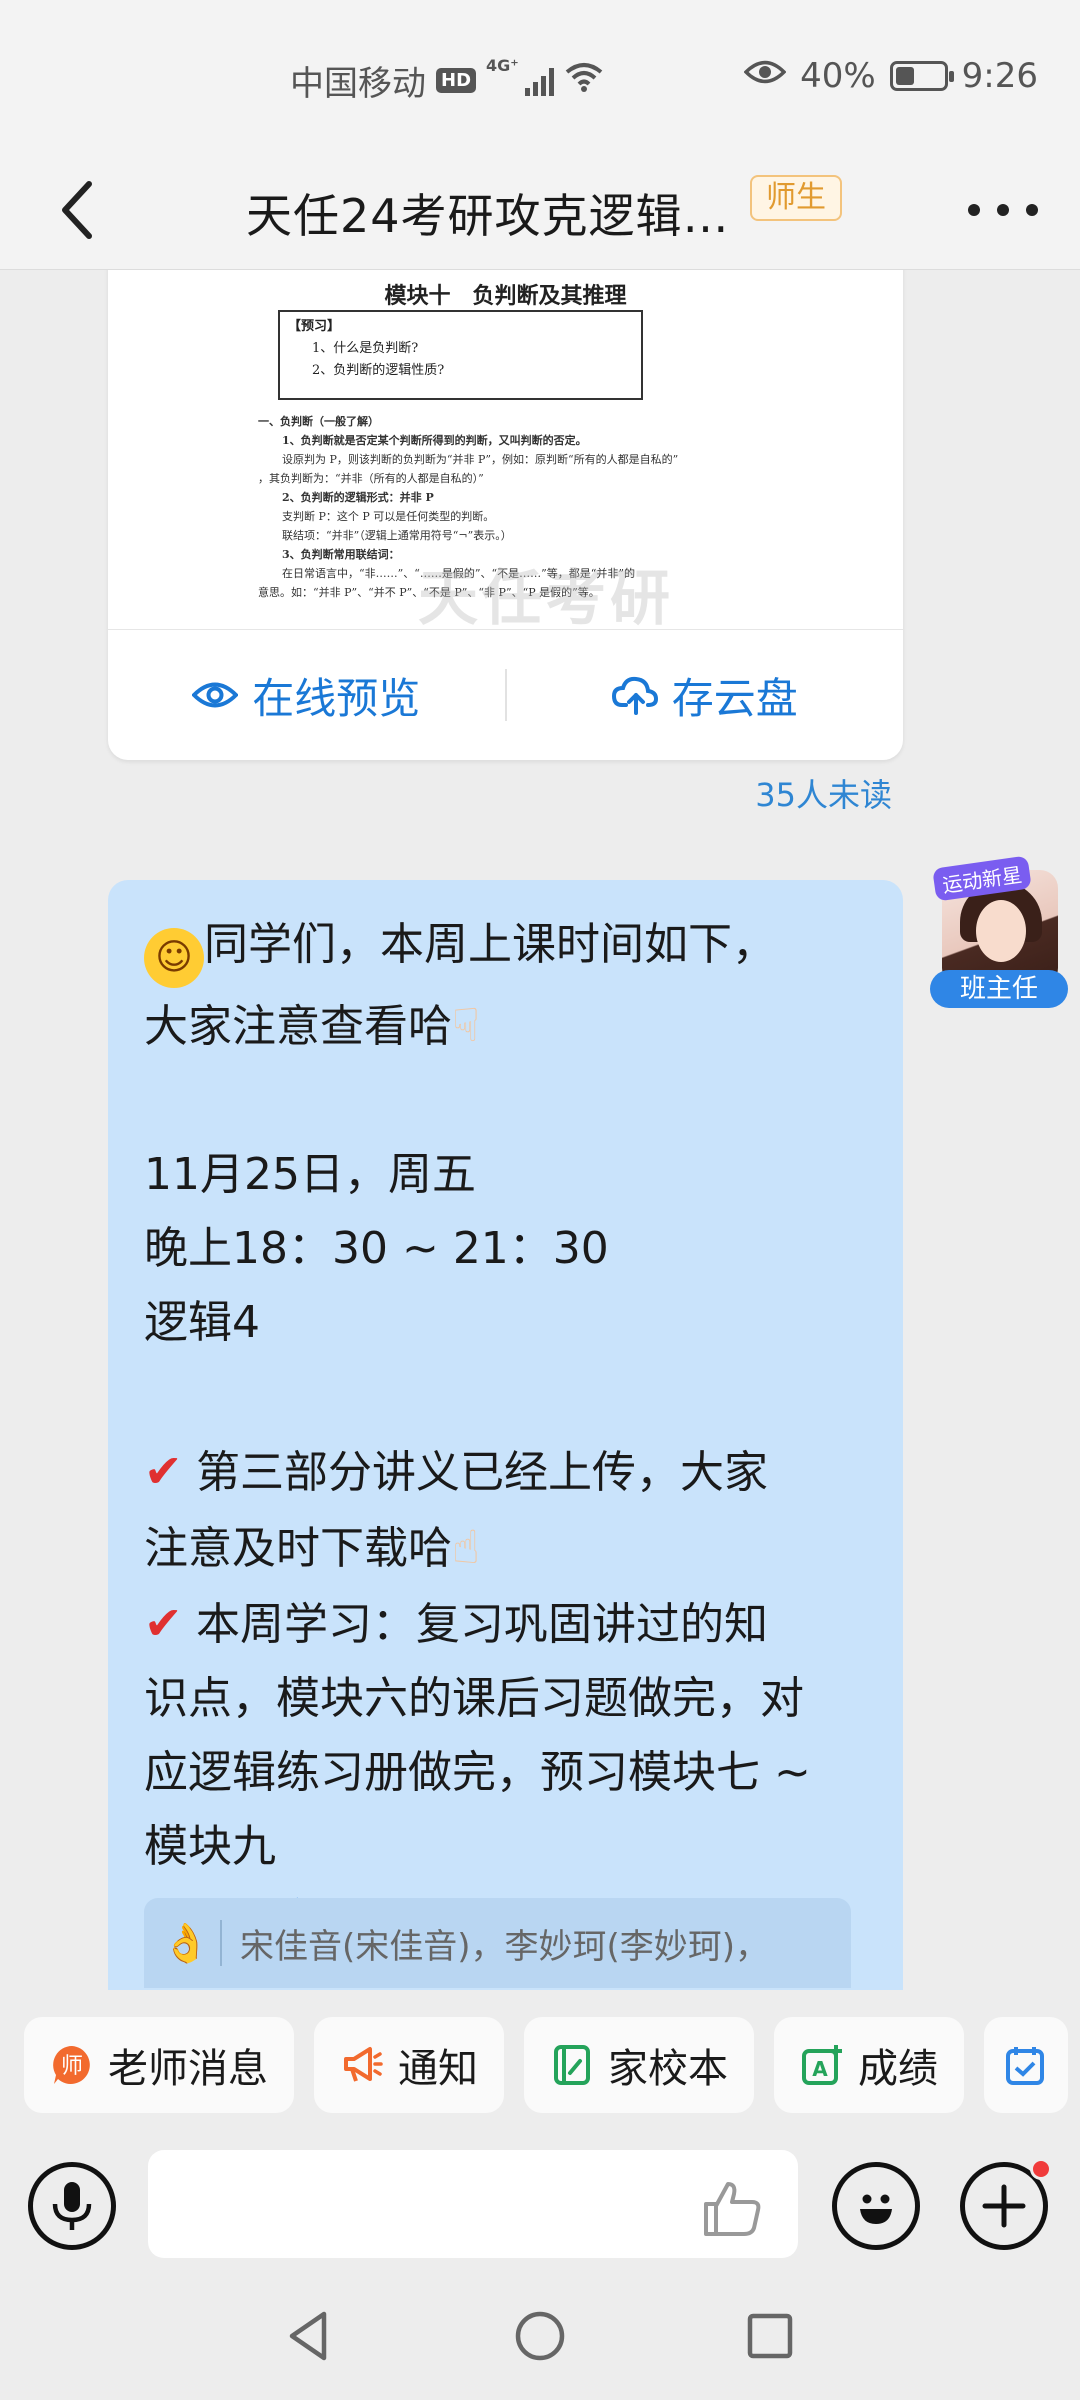 The height and width of the screenshot is (2400, 1080). I want to click on nav-recents-button, so click(770, 2336).